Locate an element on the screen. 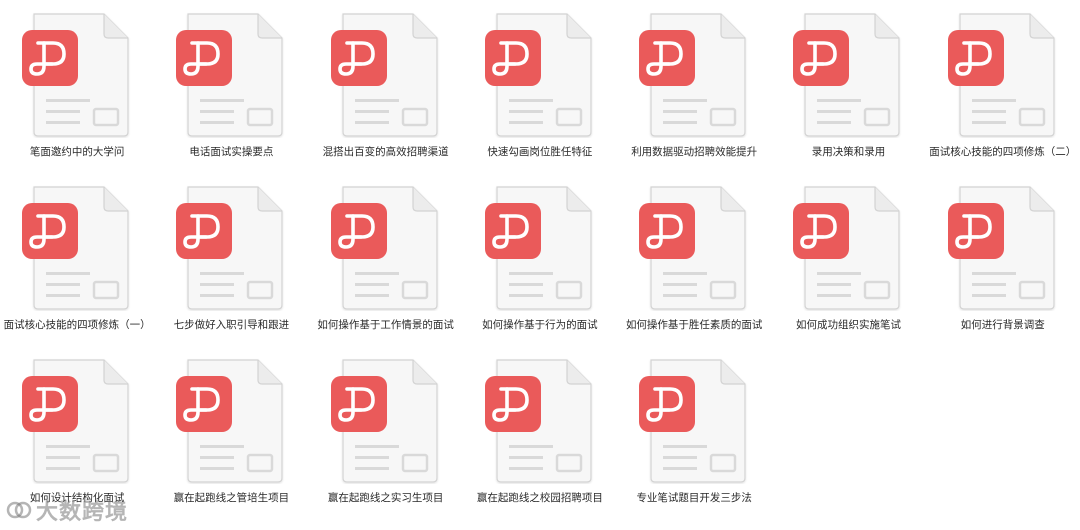 The height and width of the screenshot is (530, 1080). file-name-label: 如何操作基于工作情景的面试 is located at coordinates (385, 325).